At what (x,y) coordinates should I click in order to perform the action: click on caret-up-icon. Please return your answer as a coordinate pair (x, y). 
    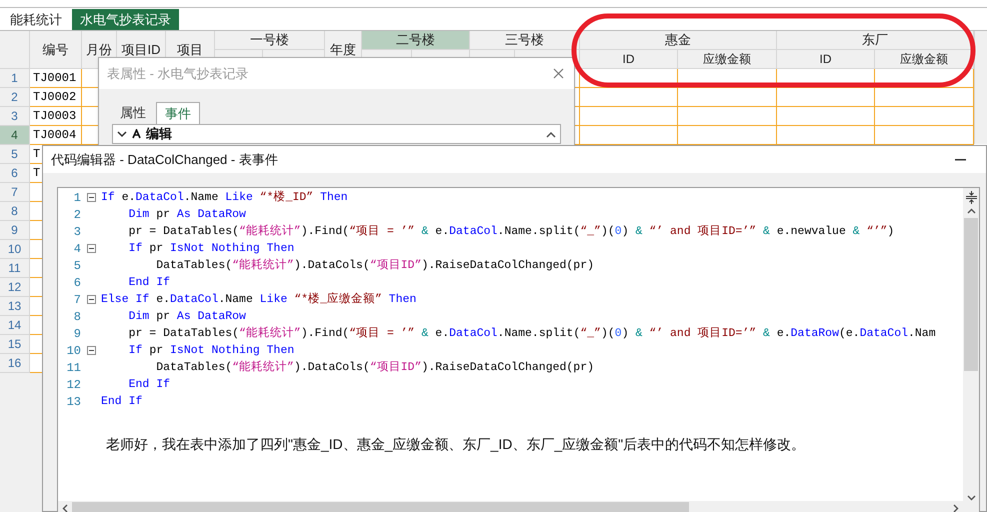
    Looking at the image, I should click on (551, 134).